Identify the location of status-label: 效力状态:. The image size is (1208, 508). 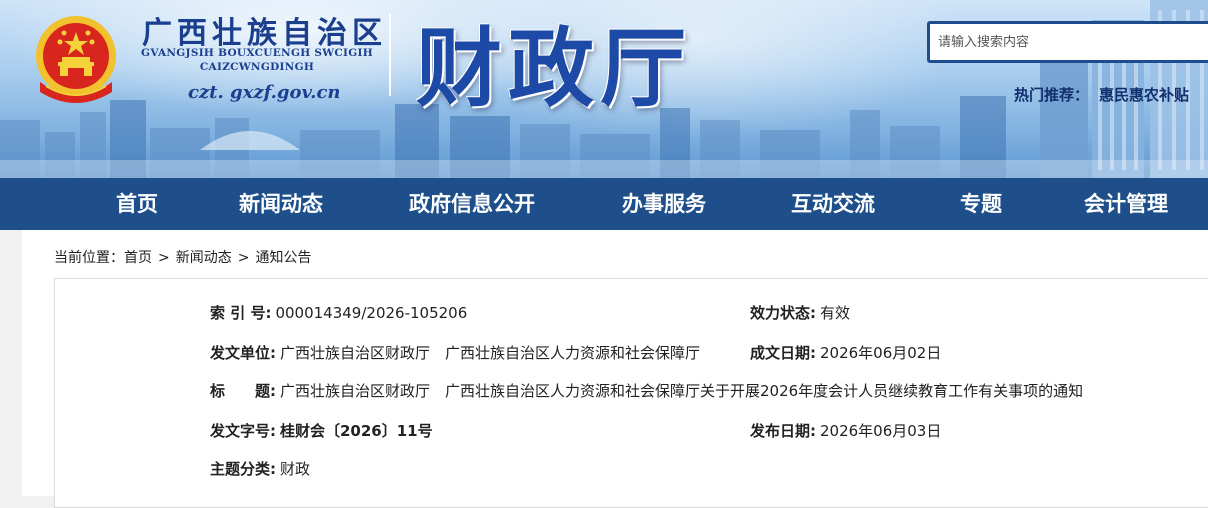
(783, 313).